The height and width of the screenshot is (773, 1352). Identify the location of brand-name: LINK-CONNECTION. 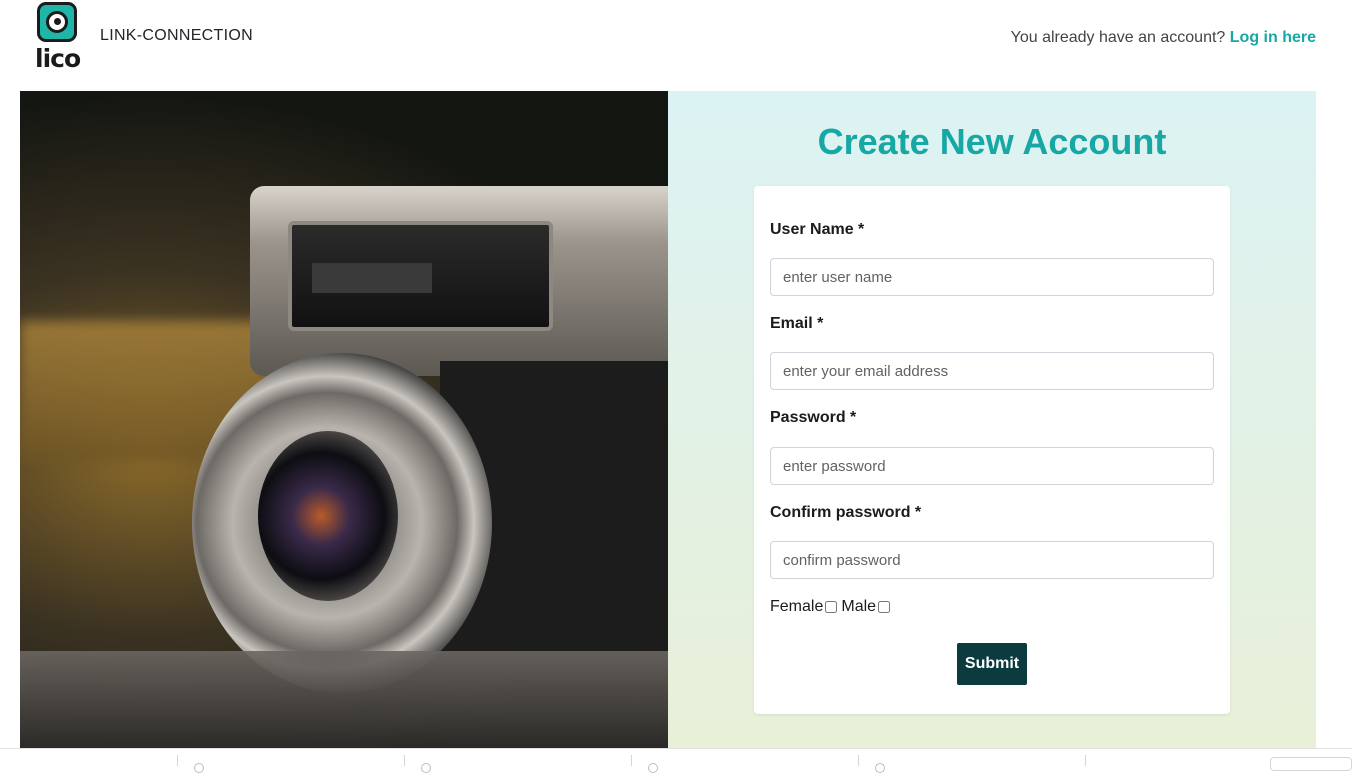
(176, 35).